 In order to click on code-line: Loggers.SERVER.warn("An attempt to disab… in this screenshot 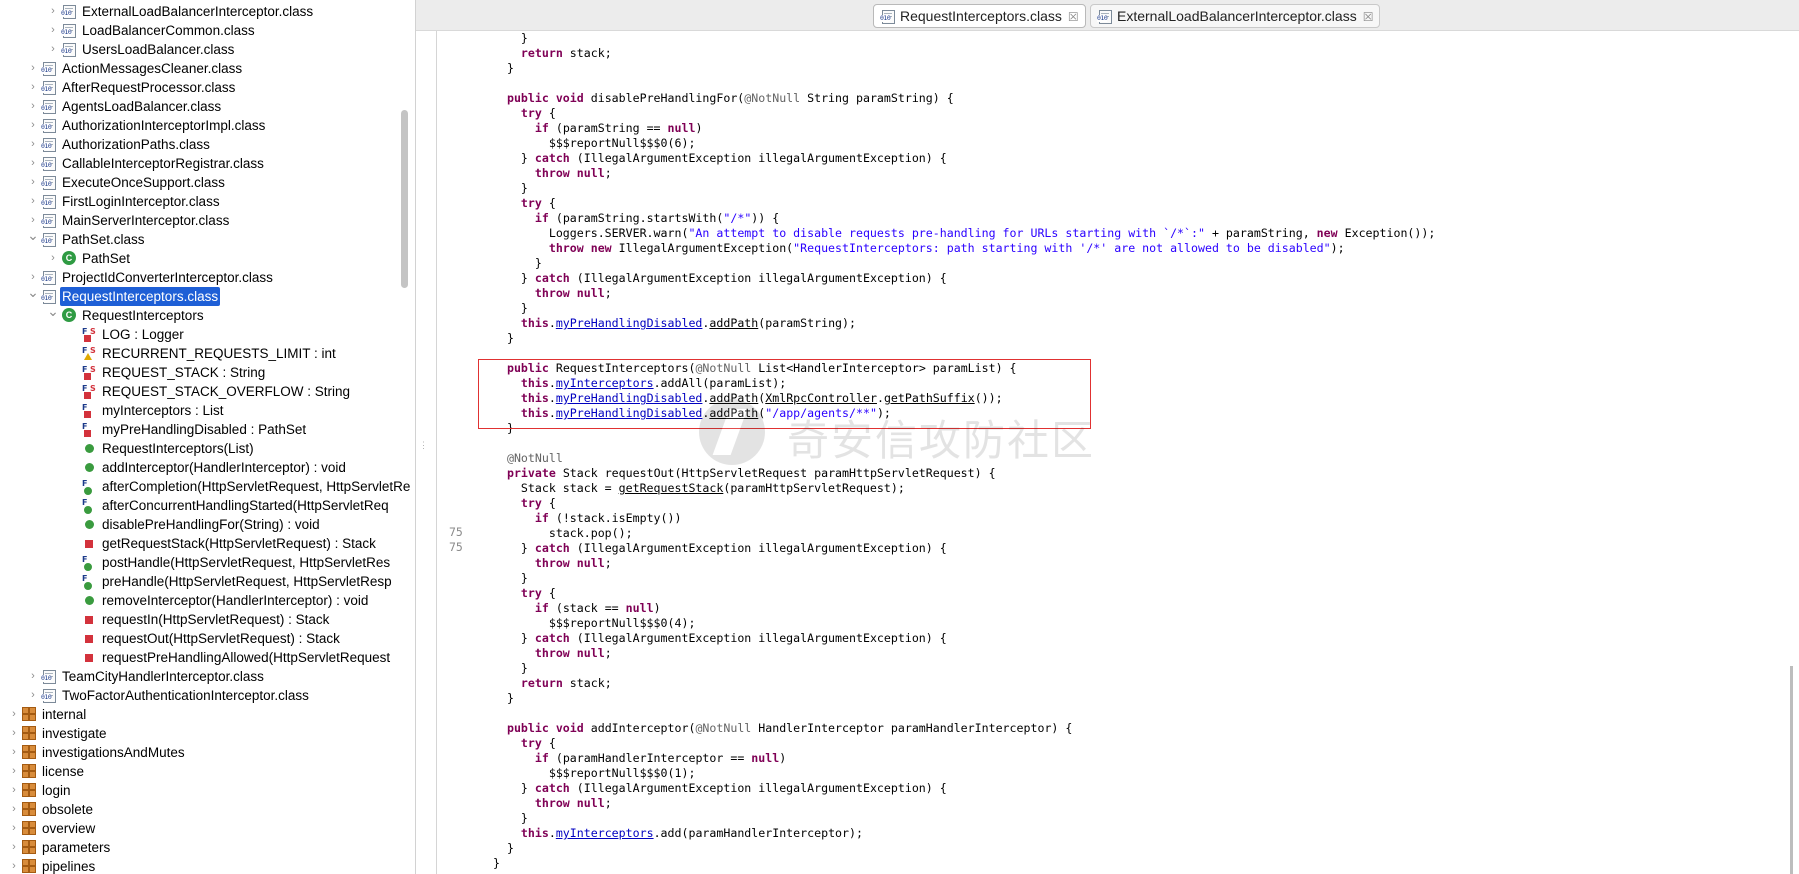, I will do `click(964, 233)`.